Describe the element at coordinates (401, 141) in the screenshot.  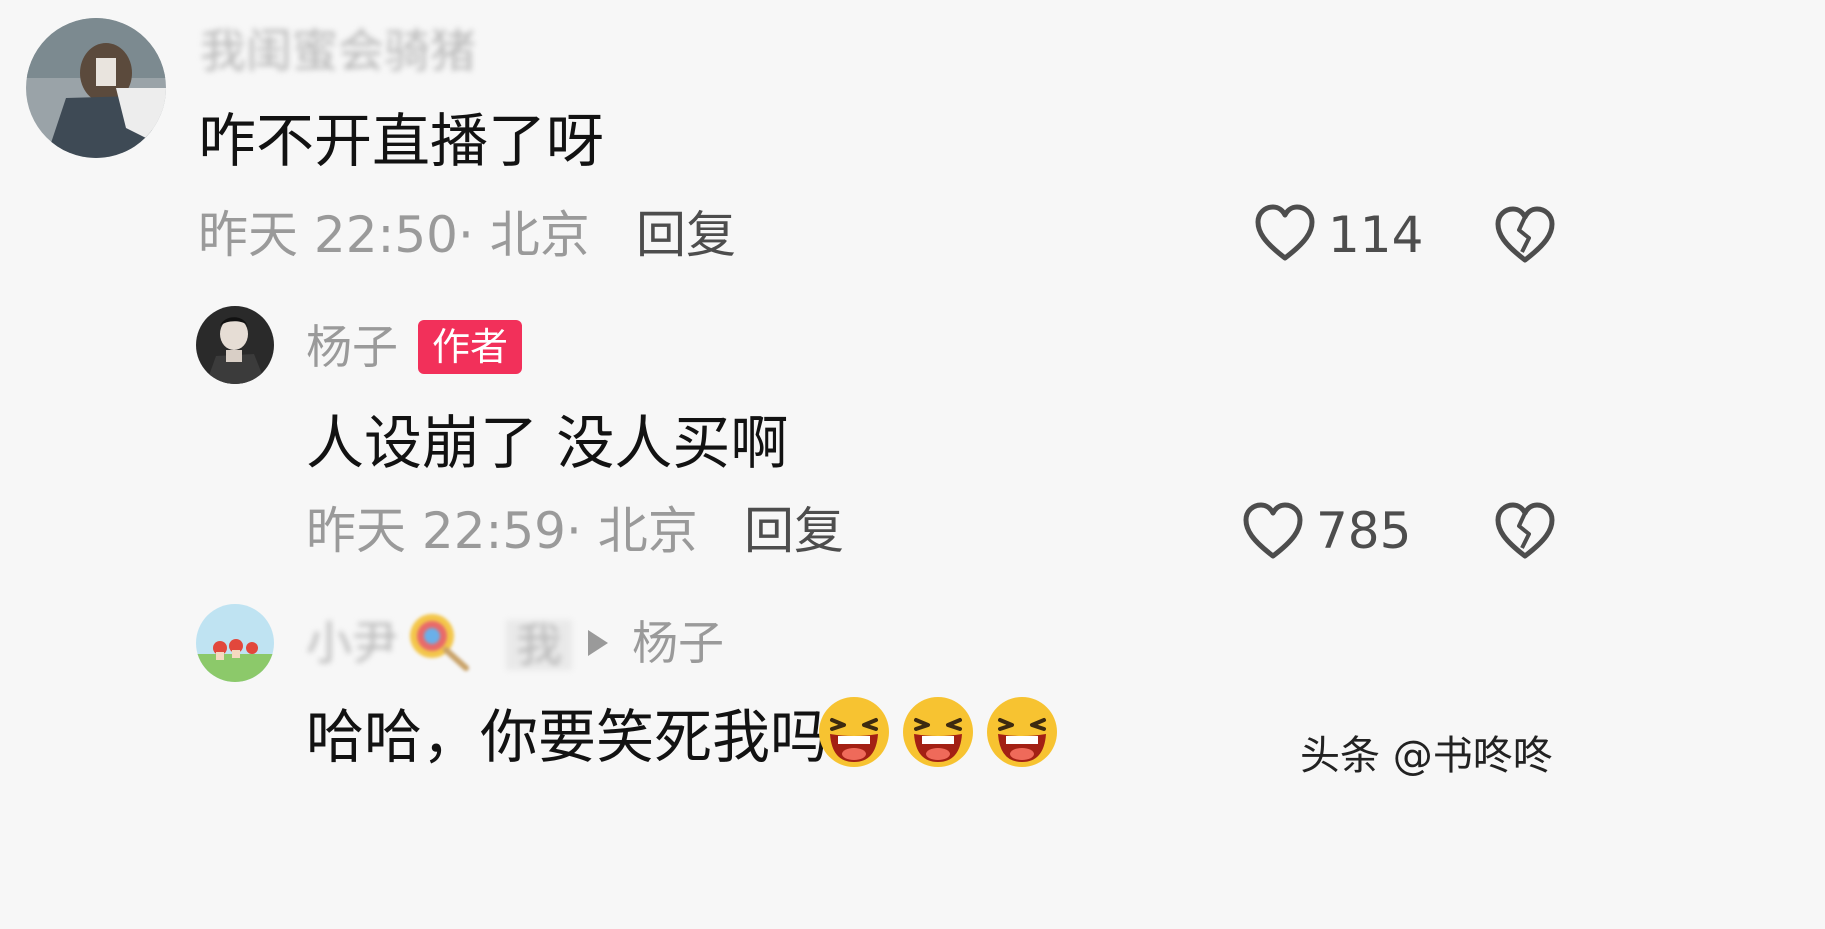
I see `comment-text: 咋不开直播了呀` at that location.